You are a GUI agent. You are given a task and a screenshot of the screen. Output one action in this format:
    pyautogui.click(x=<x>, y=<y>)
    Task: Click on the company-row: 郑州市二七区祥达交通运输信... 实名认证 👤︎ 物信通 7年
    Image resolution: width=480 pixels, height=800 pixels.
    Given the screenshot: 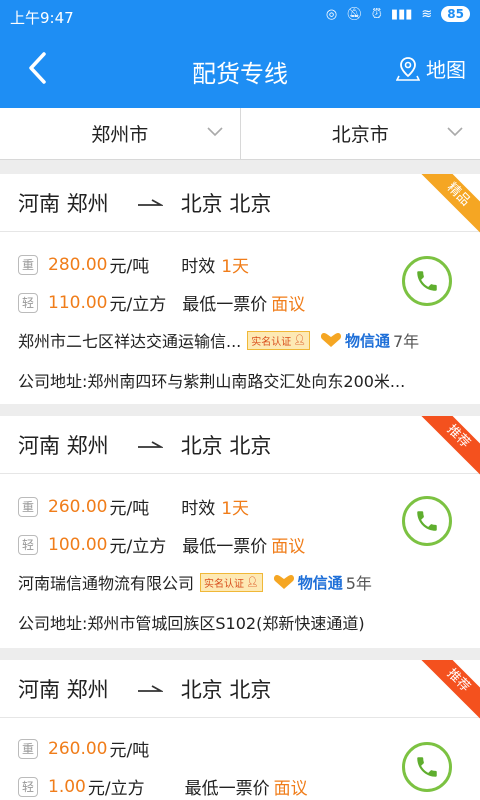 What is the action you would take?
    pyautogui.click(x=218, y=340)
    